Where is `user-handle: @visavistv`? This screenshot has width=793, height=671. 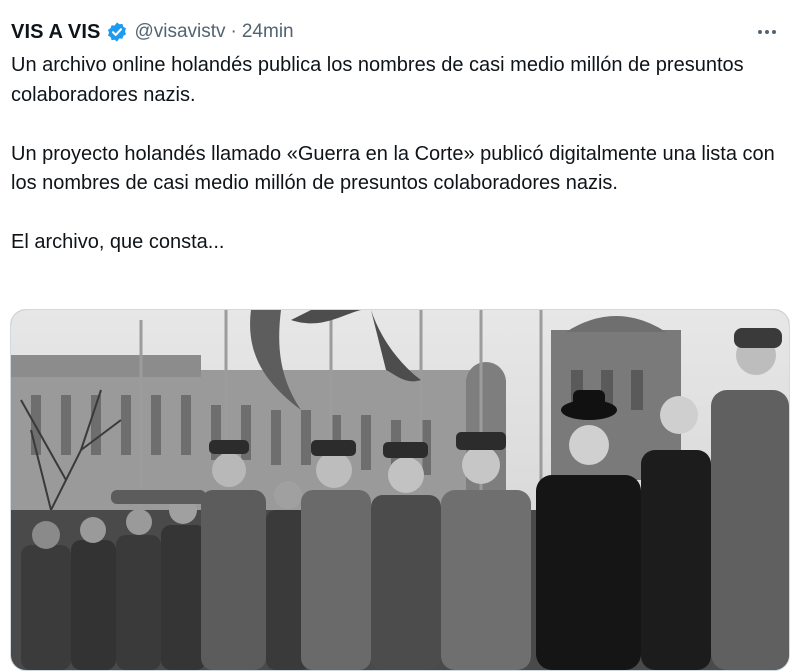 user-handle: @visavistv is located at coordinates (179, 32).